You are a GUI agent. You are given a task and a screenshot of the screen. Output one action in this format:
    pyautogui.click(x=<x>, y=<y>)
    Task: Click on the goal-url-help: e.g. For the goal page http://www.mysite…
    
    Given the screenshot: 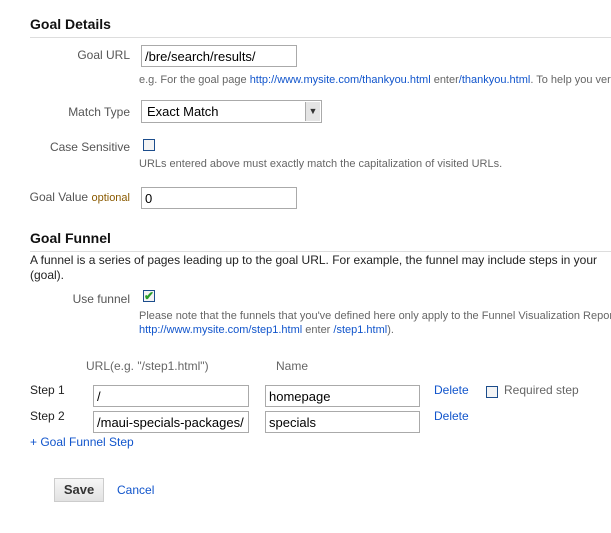 What is the action you would take?
    pyautogui.click(x=375, y=80)
    